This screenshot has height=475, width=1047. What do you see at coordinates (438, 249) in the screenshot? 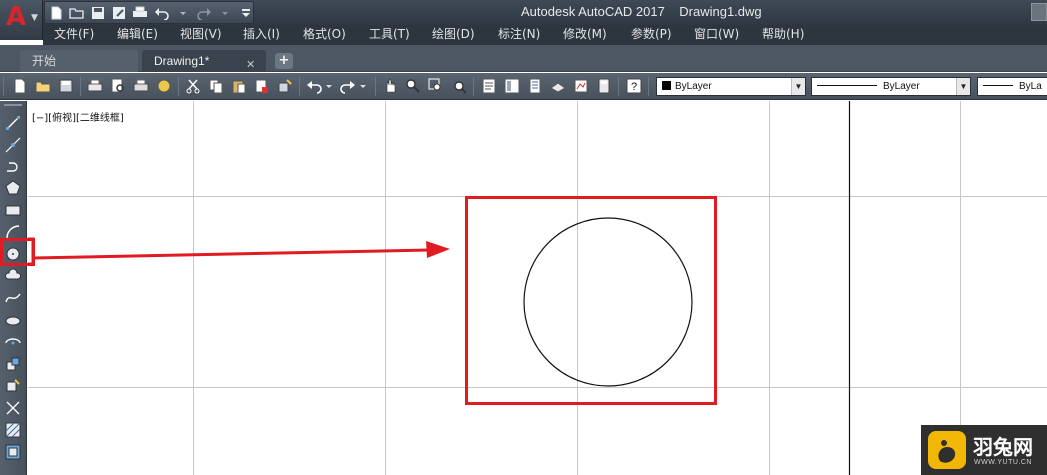
I see `annotation-arrow-head` at bounding box center [438, 249].